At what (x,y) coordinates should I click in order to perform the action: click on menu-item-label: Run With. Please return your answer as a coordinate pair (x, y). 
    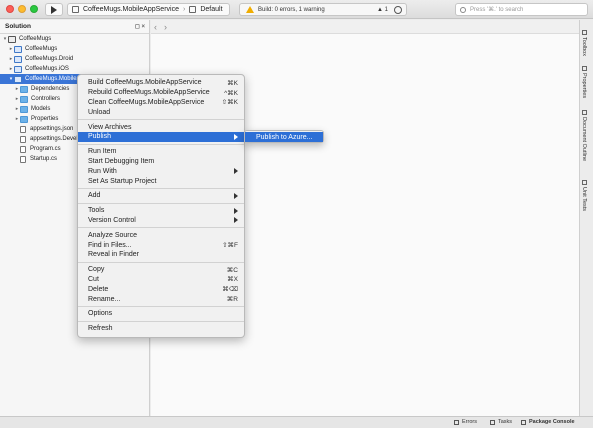
    Looking at the image, I should click on (102, 171).